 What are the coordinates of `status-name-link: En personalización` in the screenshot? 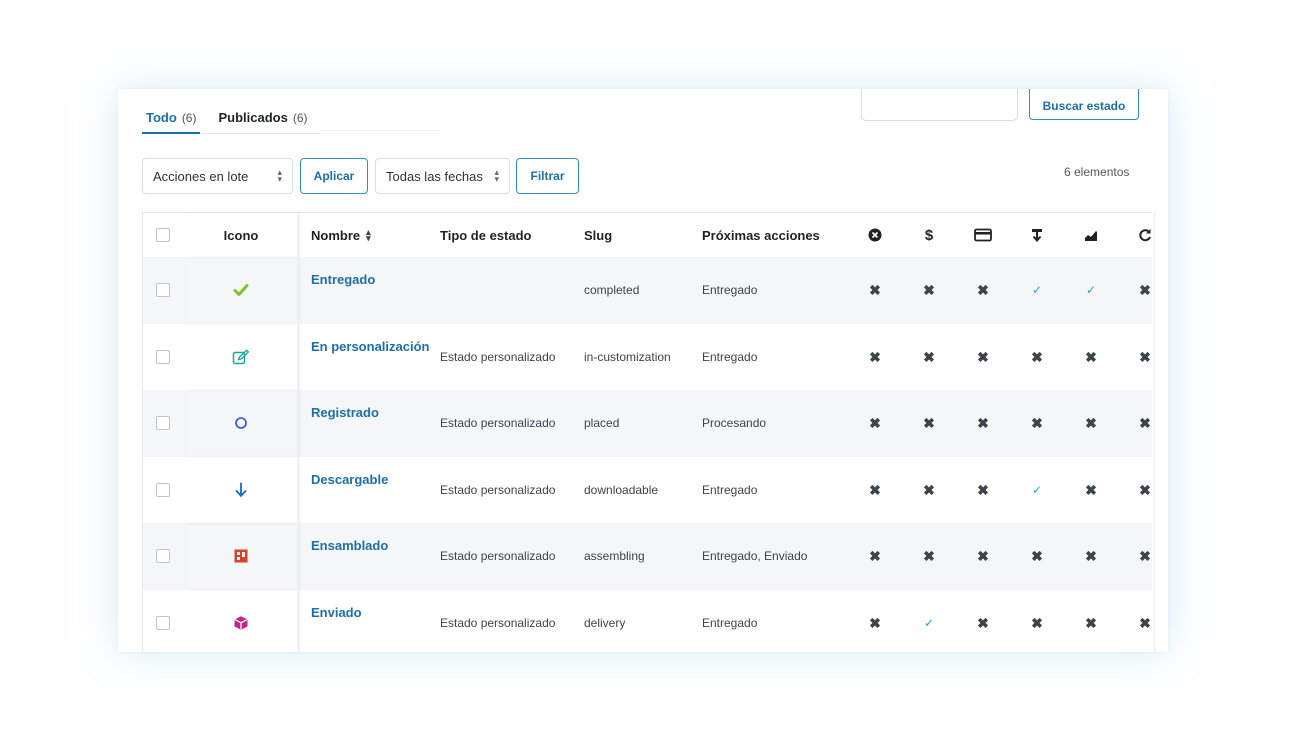 It's located at (370, 346).